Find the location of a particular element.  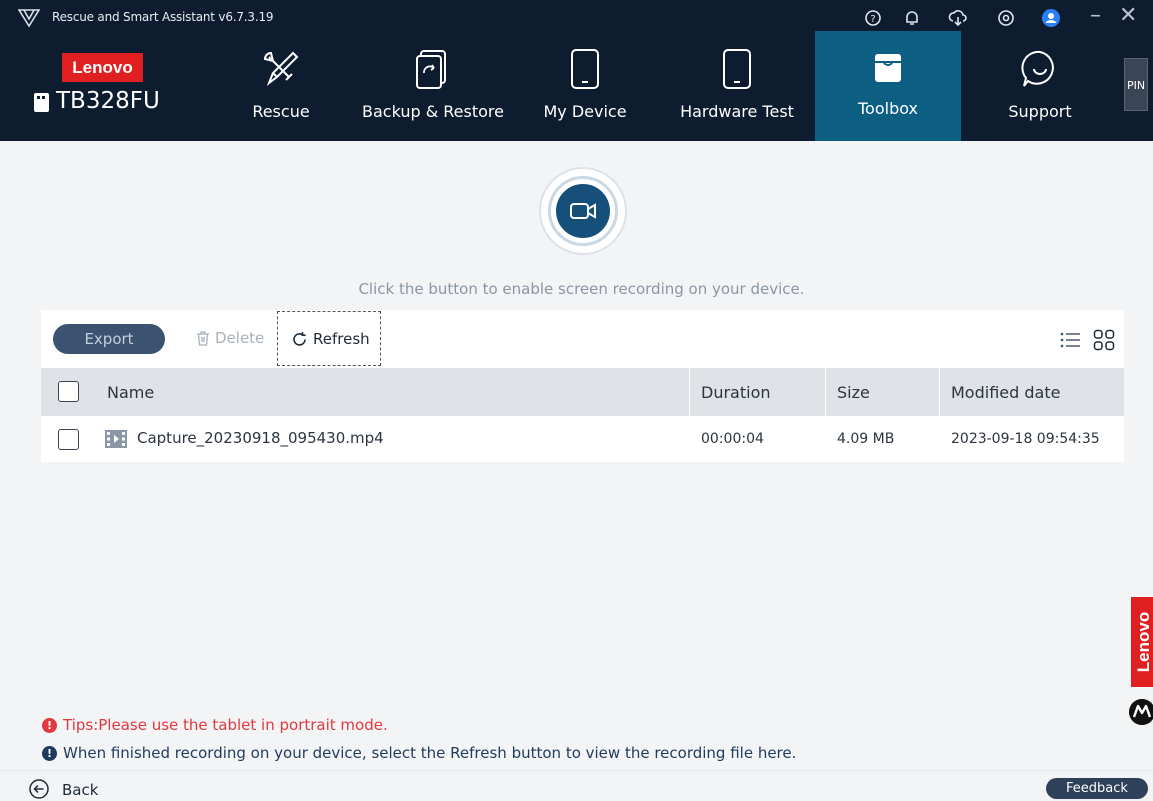

list-view-icon is located at coordinates (1070, 340).